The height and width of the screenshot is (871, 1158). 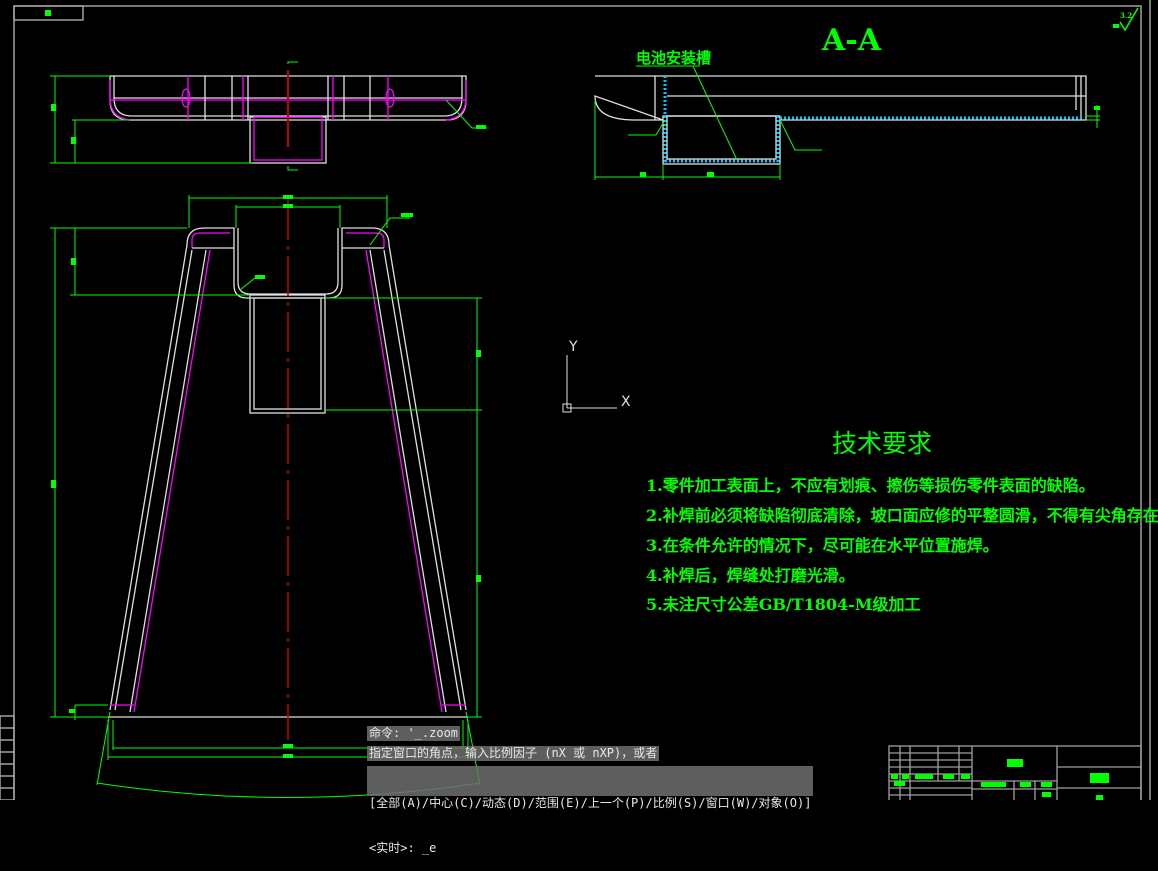 What do you see at coordinates (288, 117) in the screenshot?
I see `top-view` at bounding box center [288, 117].